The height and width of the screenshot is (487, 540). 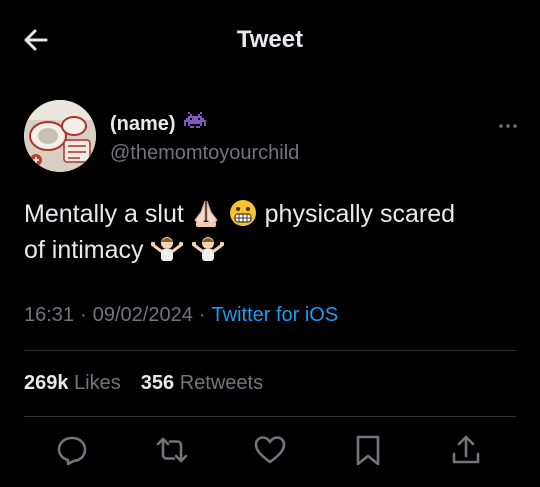 What do you see at coordinates (49, 315) in the screenshot?
I see `tweet-time: 16:31` at bounding box center [49, 315].